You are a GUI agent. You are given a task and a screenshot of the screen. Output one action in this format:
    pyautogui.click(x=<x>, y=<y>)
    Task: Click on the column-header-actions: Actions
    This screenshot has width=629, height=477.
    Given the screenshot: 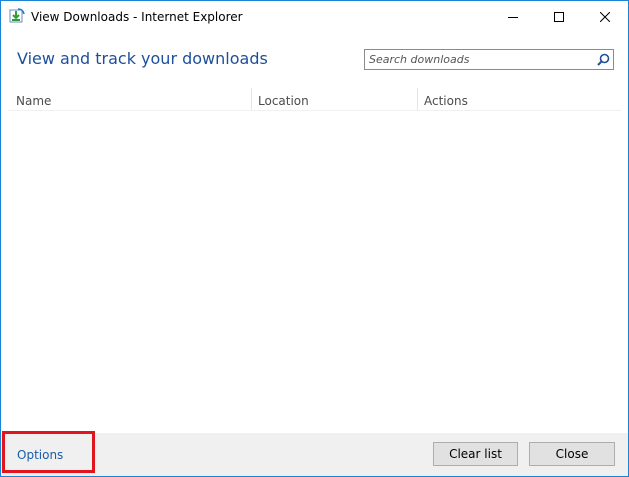 What is the action you would take?
    pyautogui.click(x=519, y=99)
    